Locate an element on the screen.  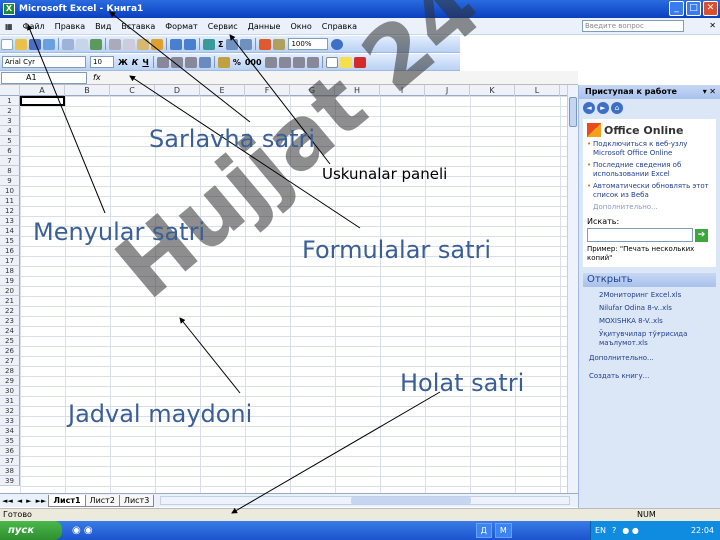
open-icon is located at coordinates (21, 44).